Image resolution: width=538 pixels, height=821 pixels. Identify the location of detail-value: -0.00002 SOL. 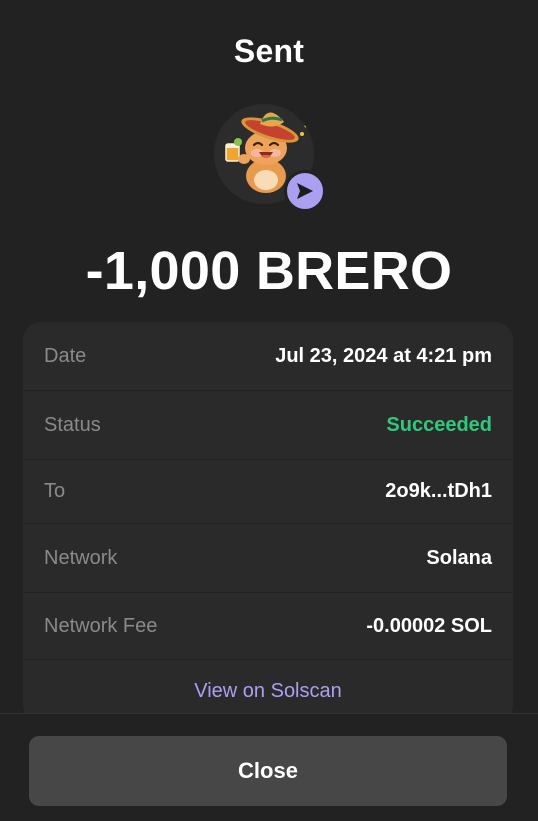
(429, 625).